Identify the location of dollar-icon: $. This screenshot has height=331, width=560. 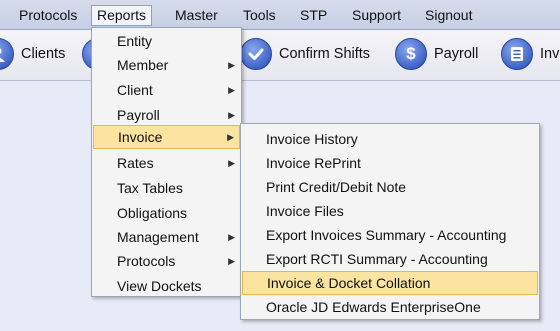
(411, 54).